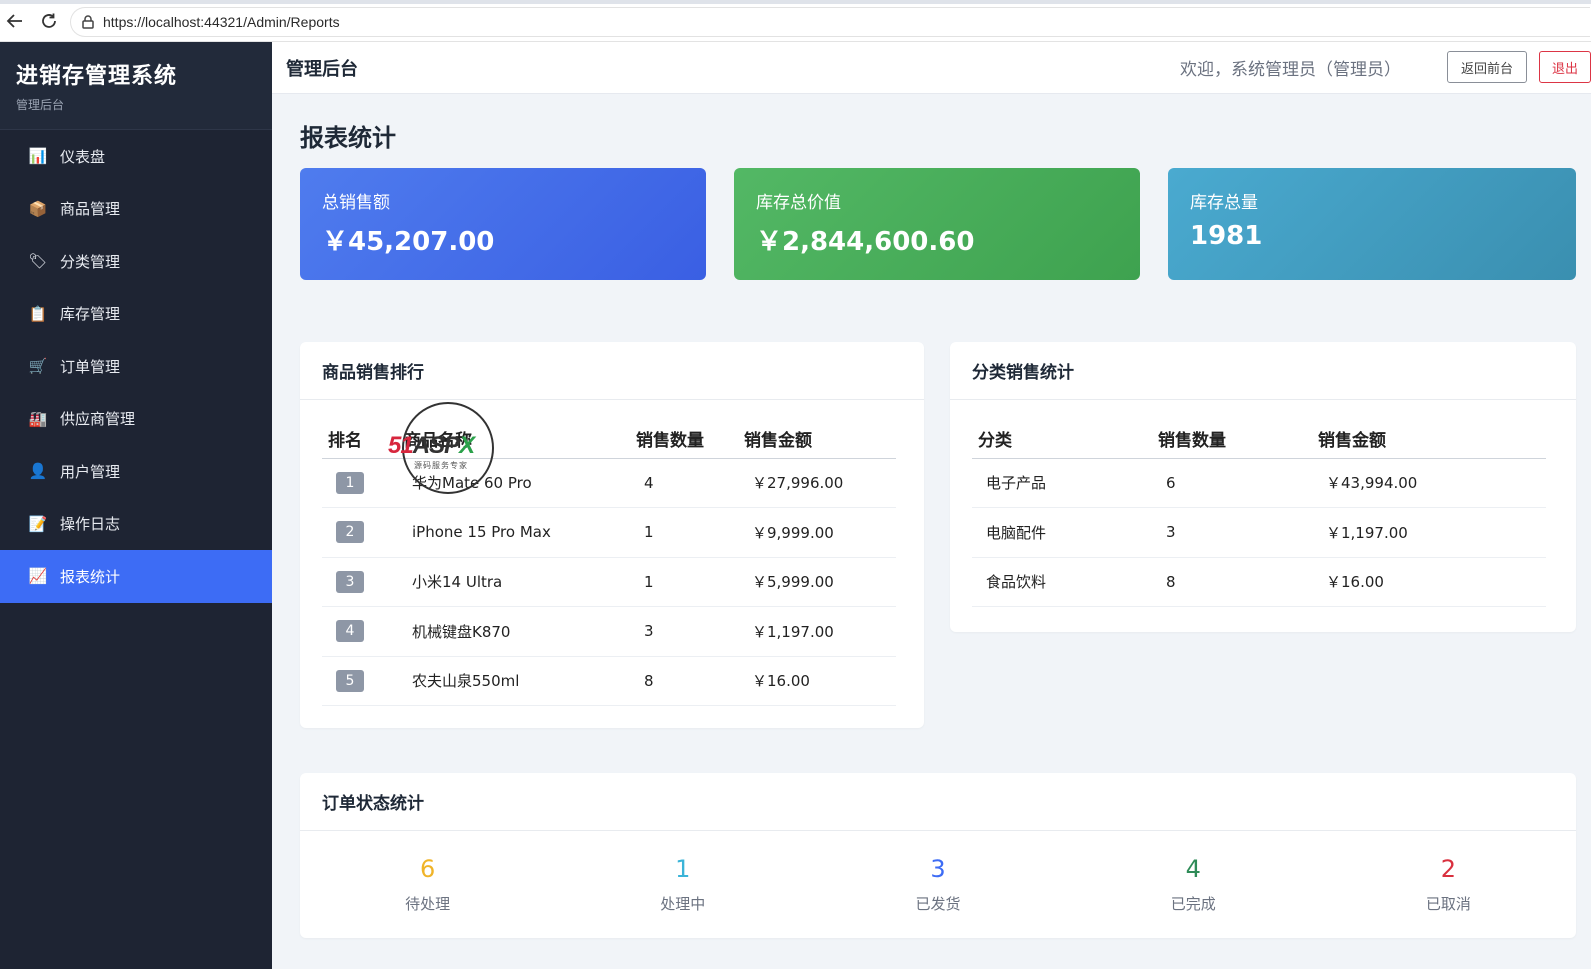 The height and width of the screenshot is (969, 1591). What do you see at coordinates (136, 314) in the screenshot?
I see `sidebar-item: 📋 库存管理` at bounding box center [136, 314].